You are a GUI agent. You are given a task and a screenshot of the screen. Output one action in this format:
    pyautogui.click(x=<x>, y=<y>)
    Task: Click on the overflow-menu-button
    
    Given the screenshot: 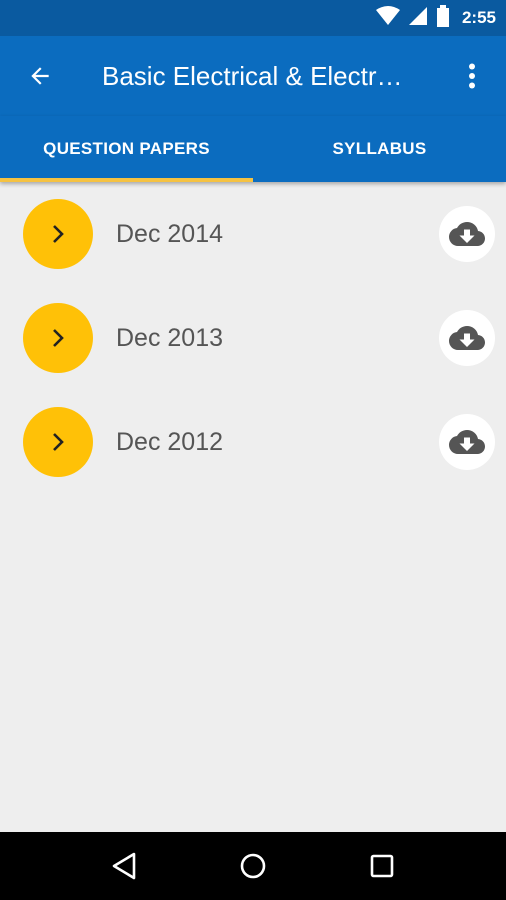 What is the action you would take?
    pyautogui.click(x=472, y=76)
    